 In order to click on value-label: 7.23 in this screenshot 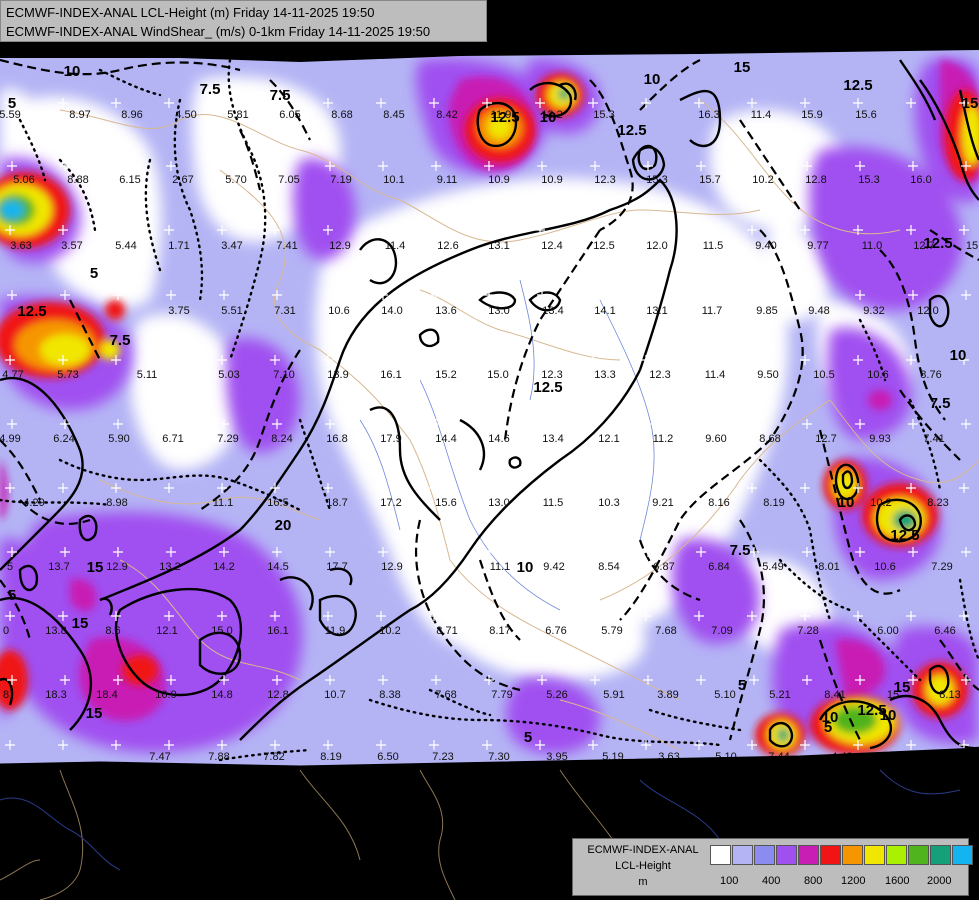, I will do `click(442, 757)`.